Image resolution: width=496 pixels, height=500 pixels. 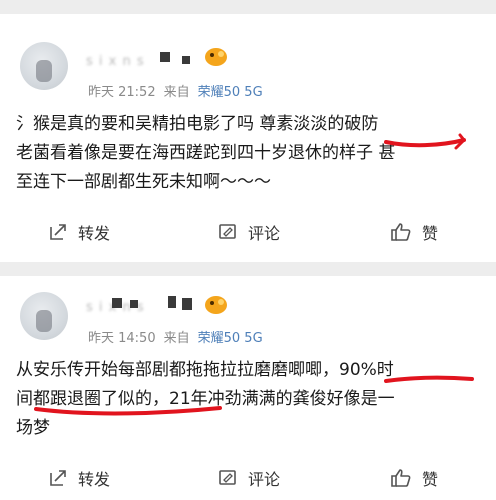 I want to click on content-line: 至连下一部剧都生死未知啊～～～, so click(x=143, y=182).